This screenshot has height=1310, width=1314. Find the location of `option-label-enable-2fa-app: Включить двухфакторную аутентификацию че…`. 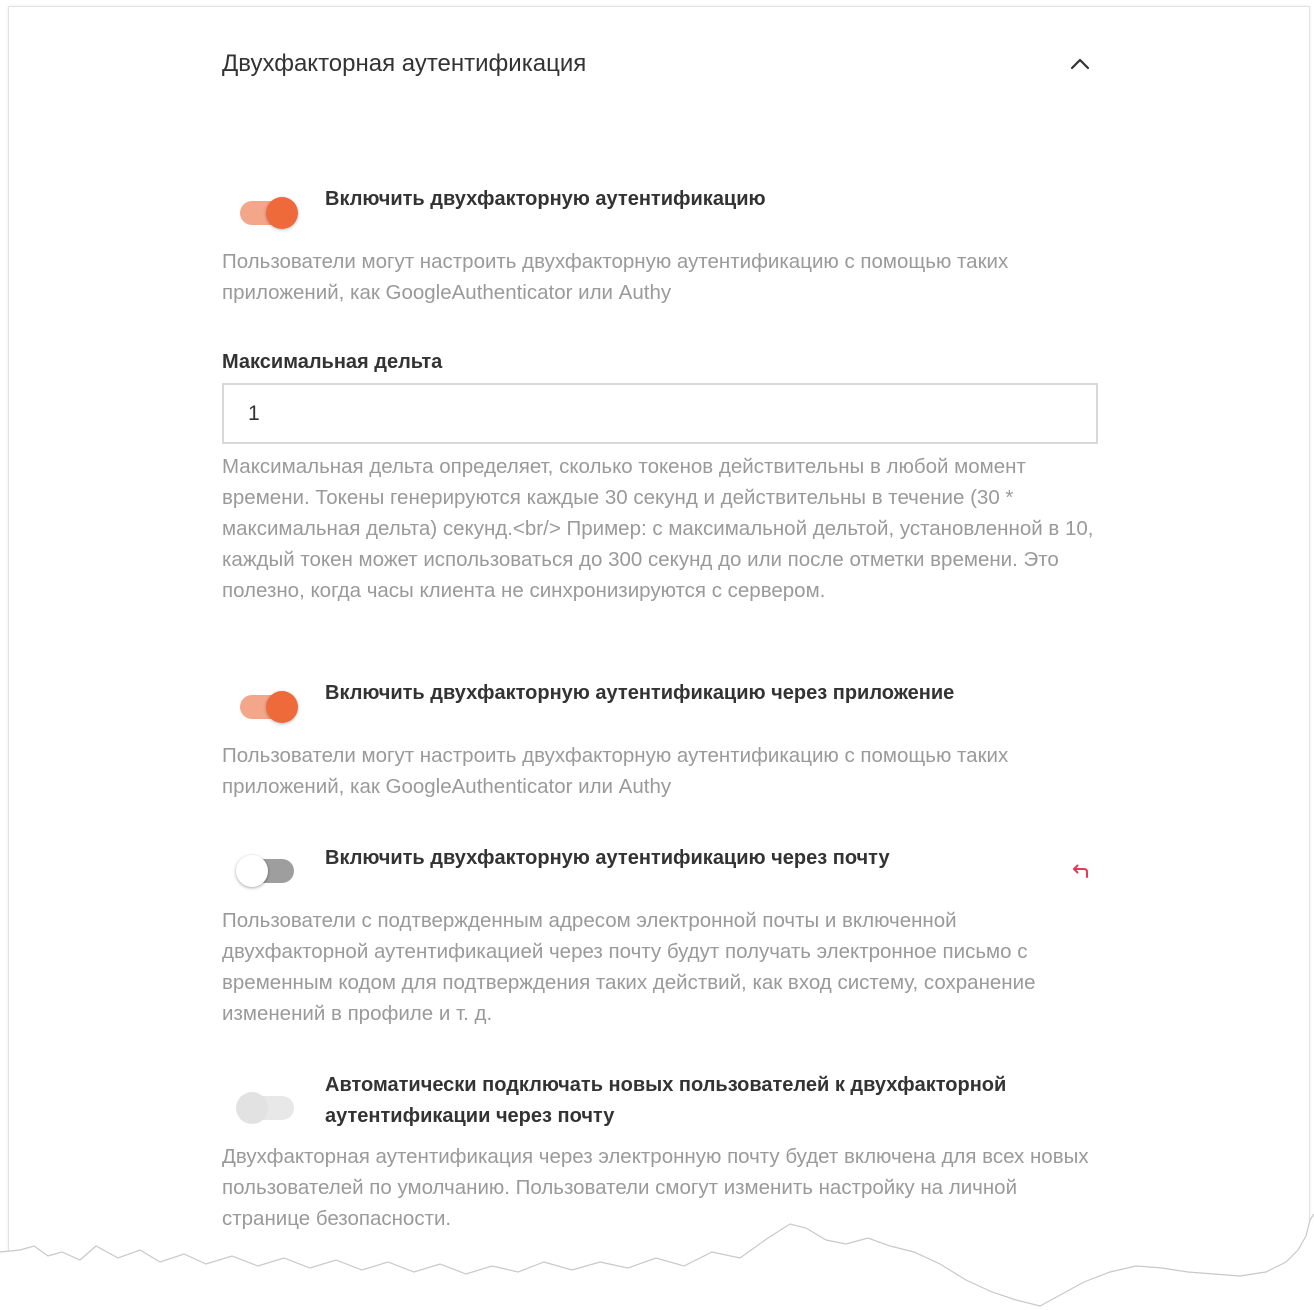

option-label-enable-2fa-app: Включить двухфакторную аутентификацию че… is located at coordinates (640, 693).